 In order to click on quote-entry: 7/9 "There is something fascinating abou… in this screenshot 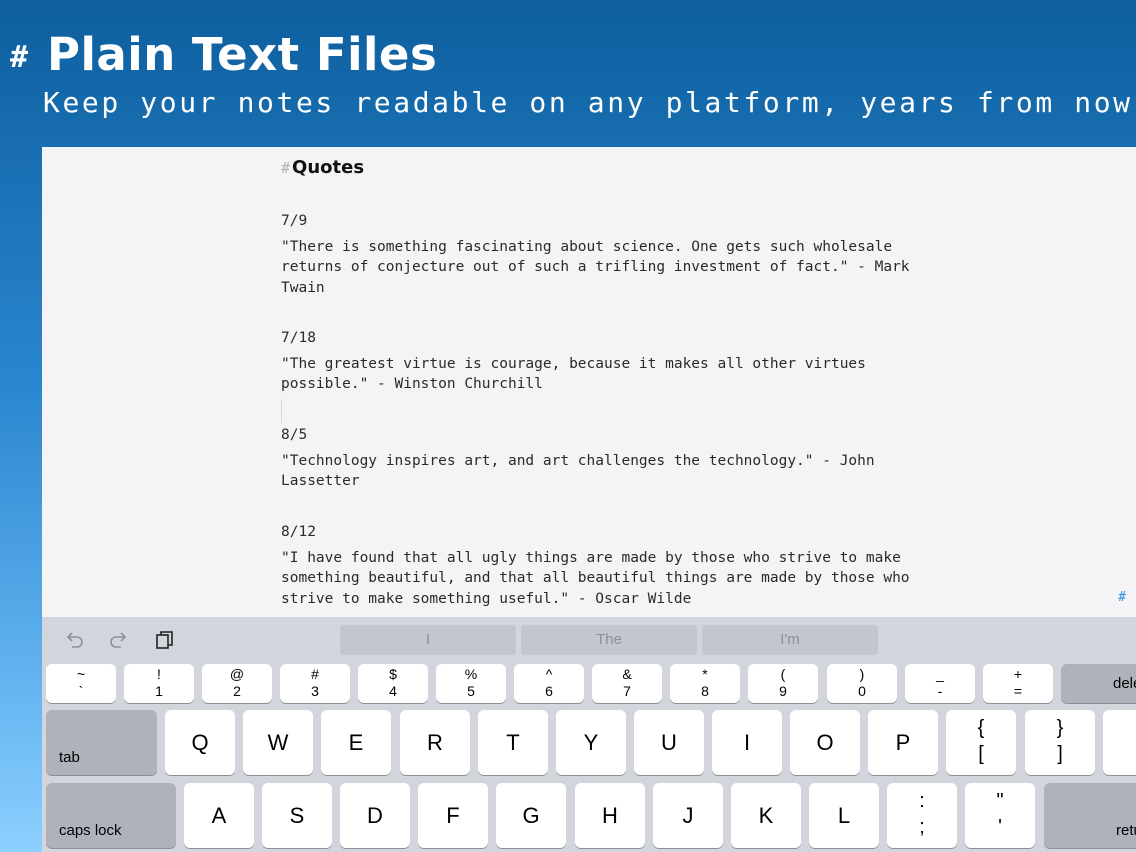, I will do `click(621, 254)`.